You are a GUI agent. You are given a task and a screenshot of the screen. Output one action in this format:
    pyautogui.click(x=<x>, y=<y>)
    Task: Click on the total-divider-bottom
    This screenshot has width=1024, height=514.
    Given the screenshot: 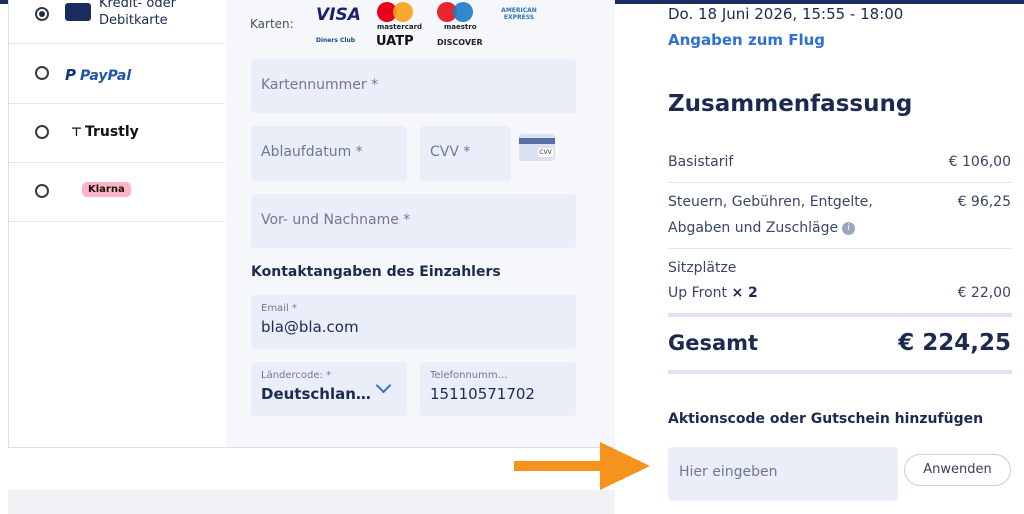 What is the action you would take?
    pyautogui.click(x=840, y=372)
    